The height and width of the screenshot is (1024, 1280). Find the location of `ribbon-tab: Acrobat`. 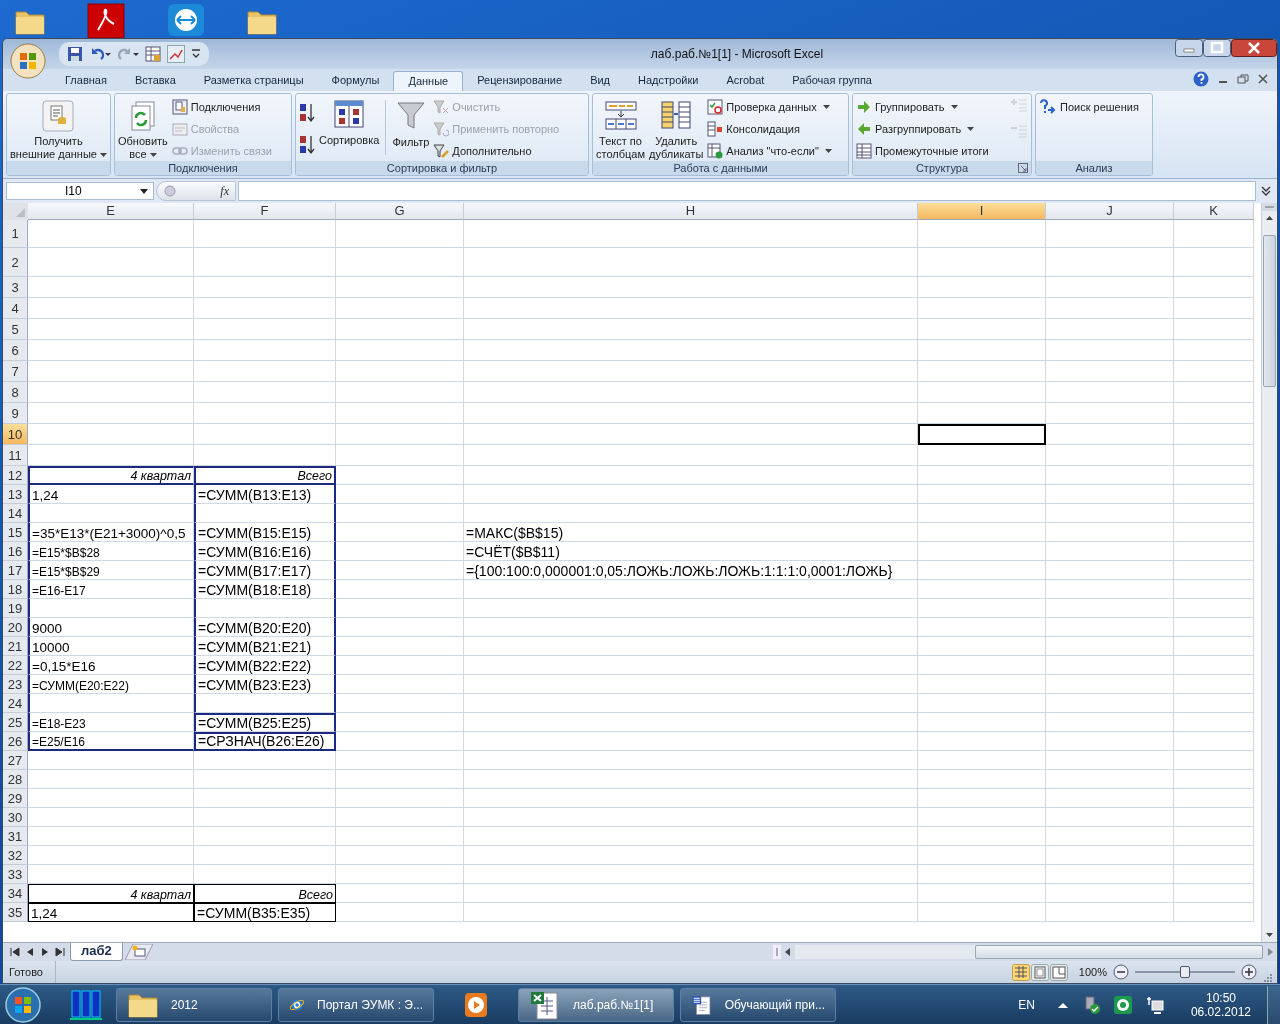

ribbon-tab: Acrobat is located at coordinates (745, 81).